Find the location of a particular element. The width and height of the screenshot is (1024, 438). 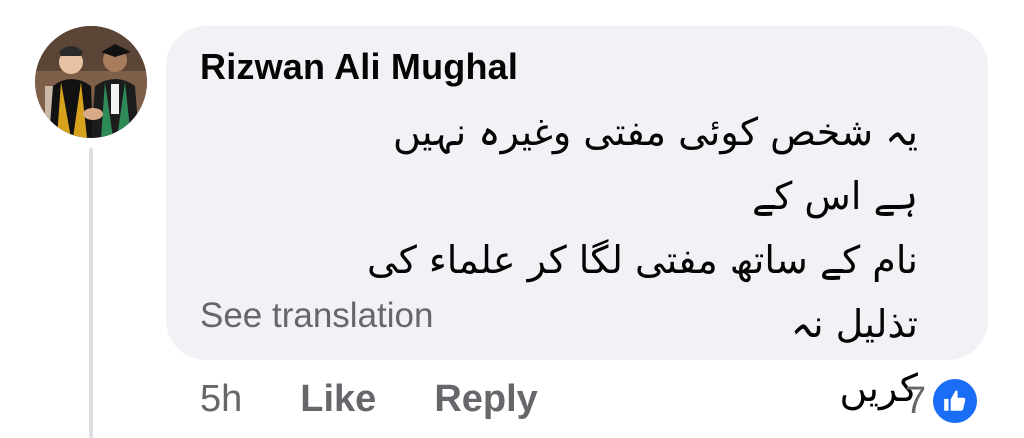

avatar-photo is located at coordinates (91, 82).